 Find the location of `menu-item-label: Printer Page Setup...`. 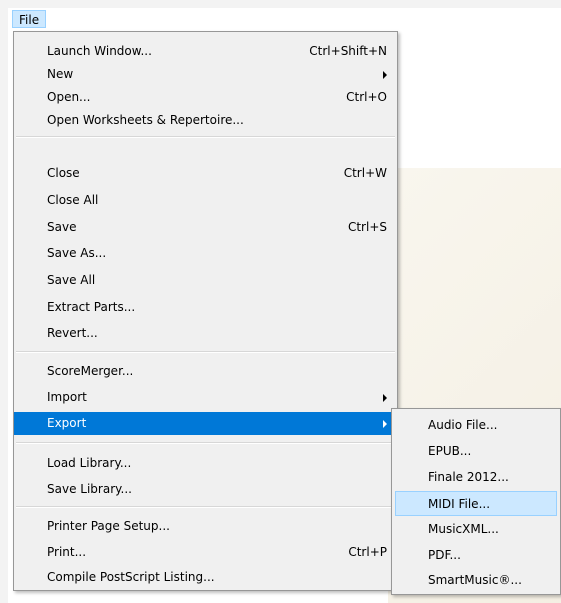

menu-item-label: Printer Page Setup... is located at coordinates (108, 526).